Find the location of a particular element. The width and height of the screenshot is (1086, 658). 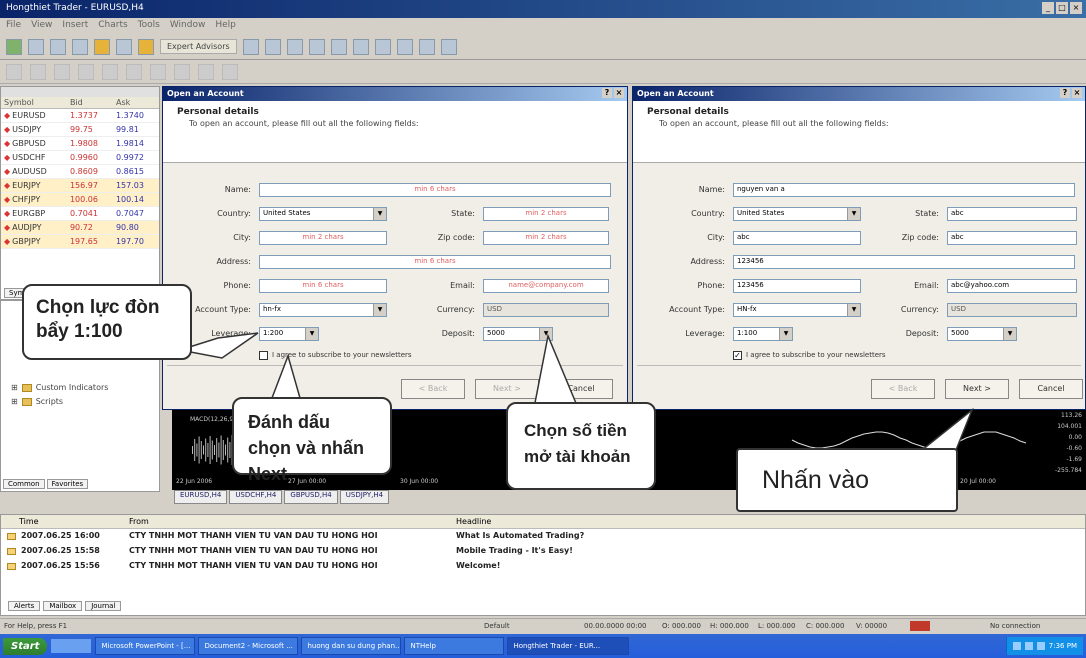

menu-tools: Tools is located at coordinates (149, 26).